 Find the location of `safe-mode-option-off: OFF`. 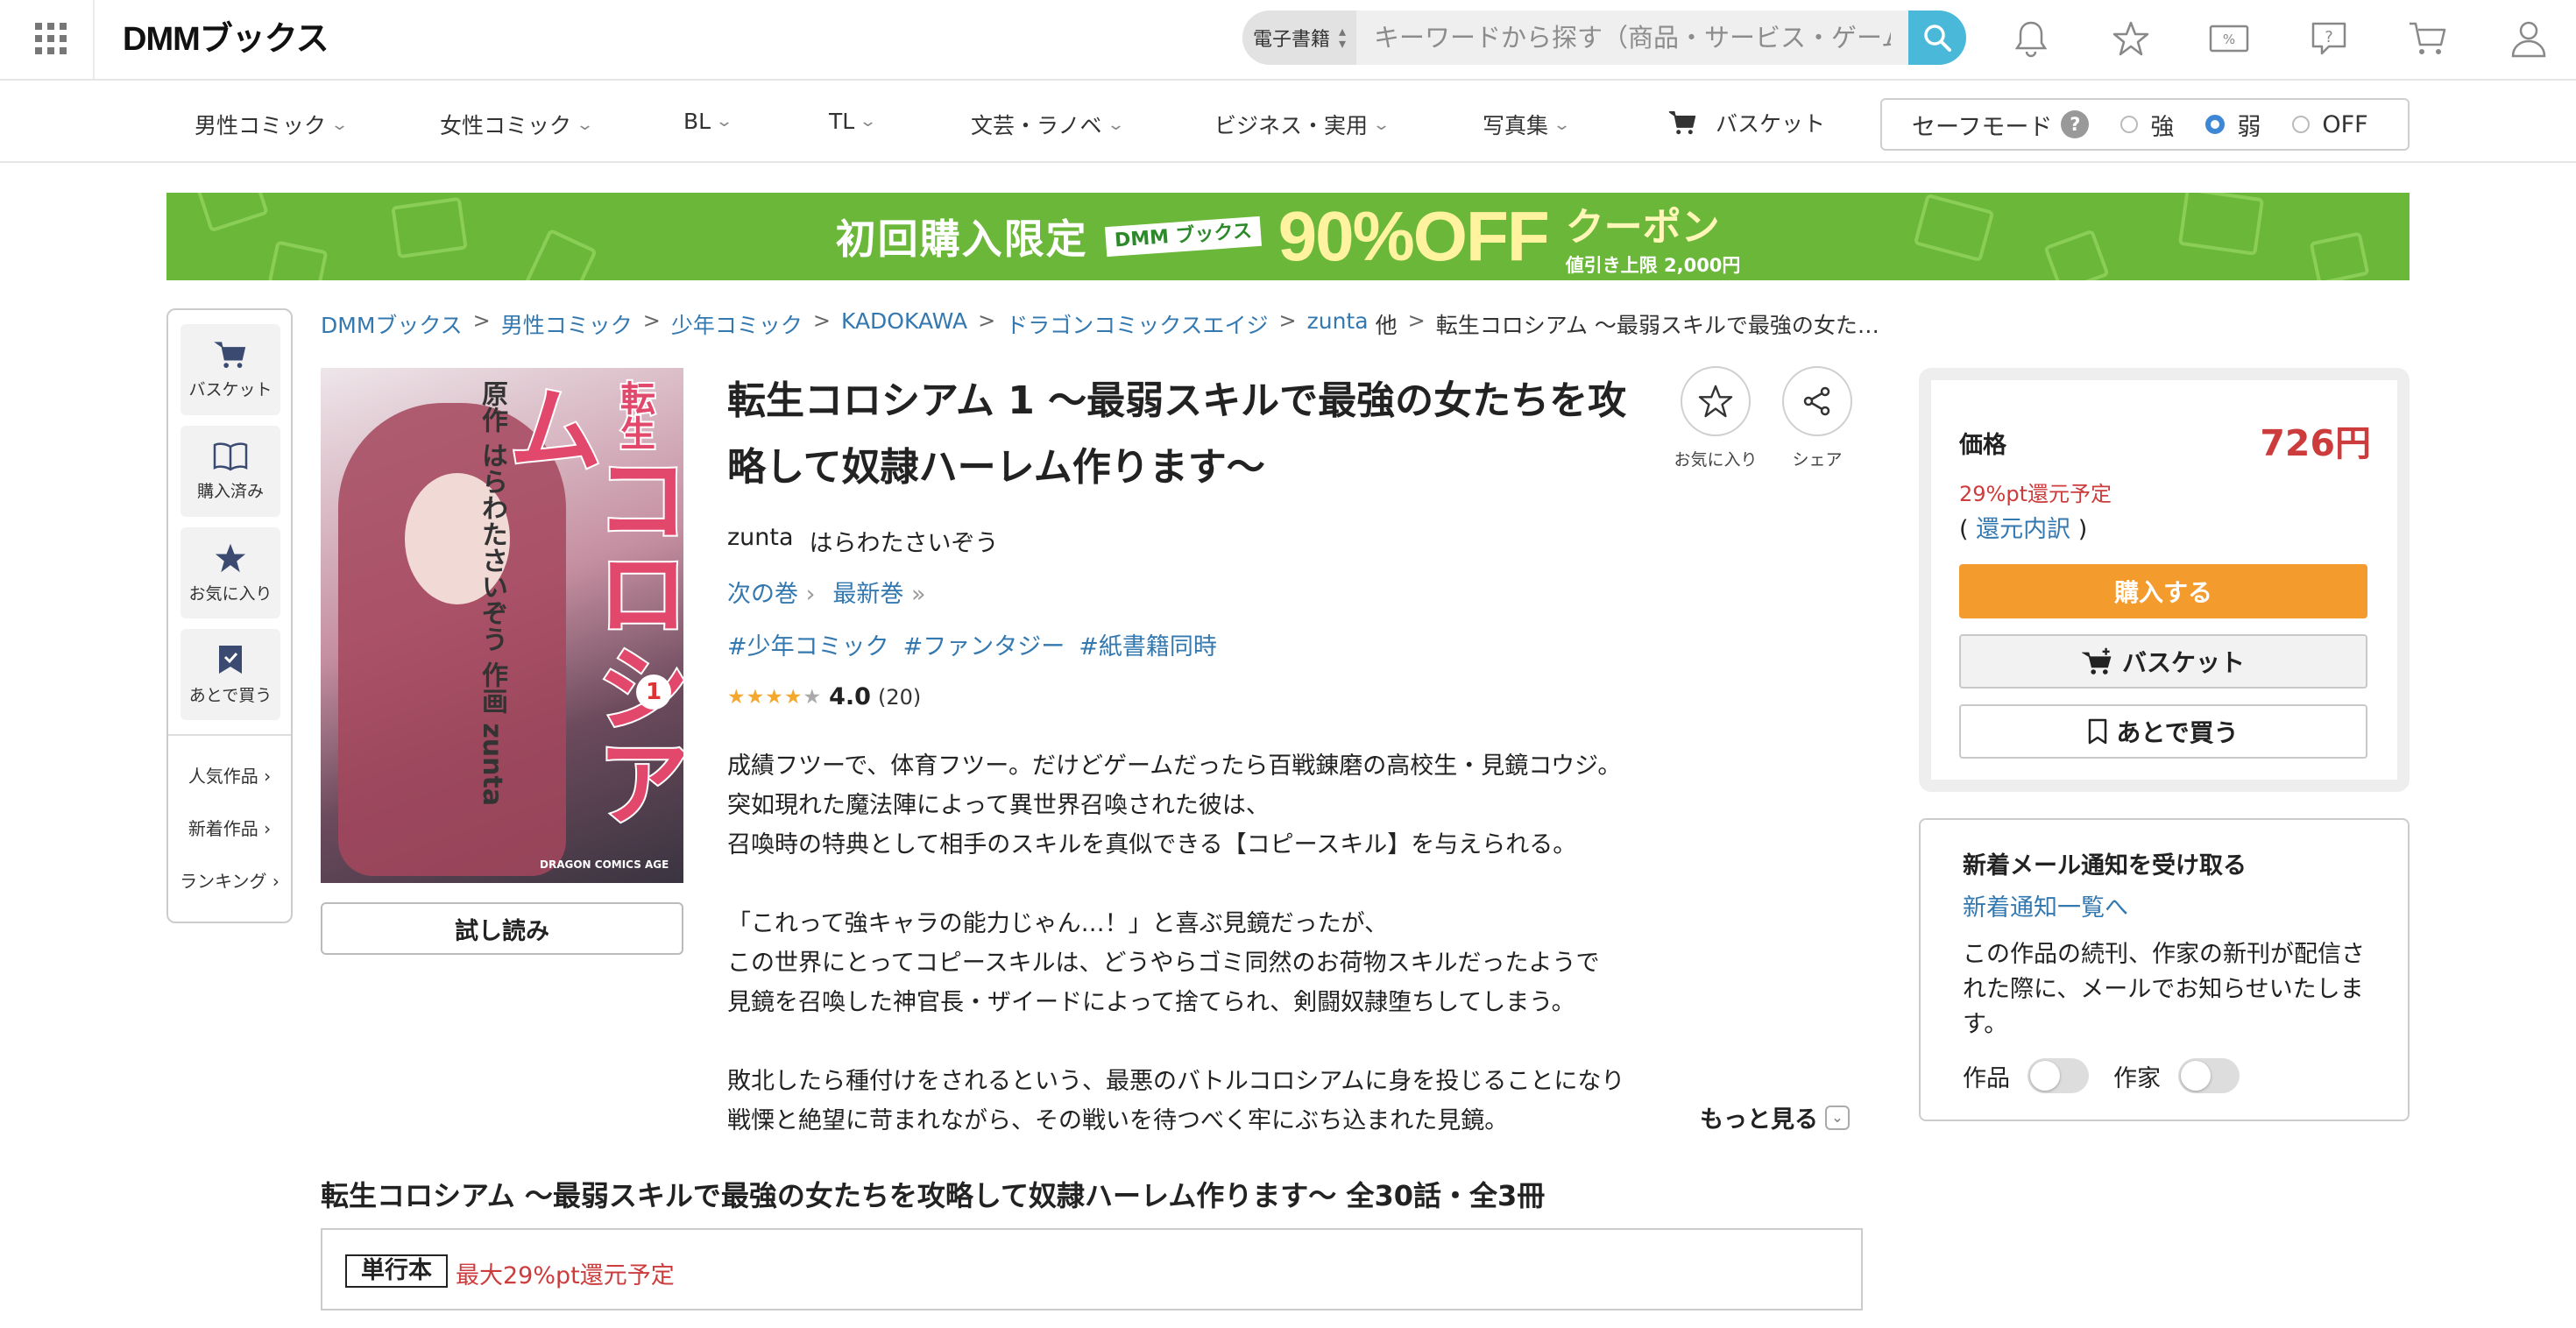

safe-mode-option-off: OFF is located at coordinates (2330, 124).